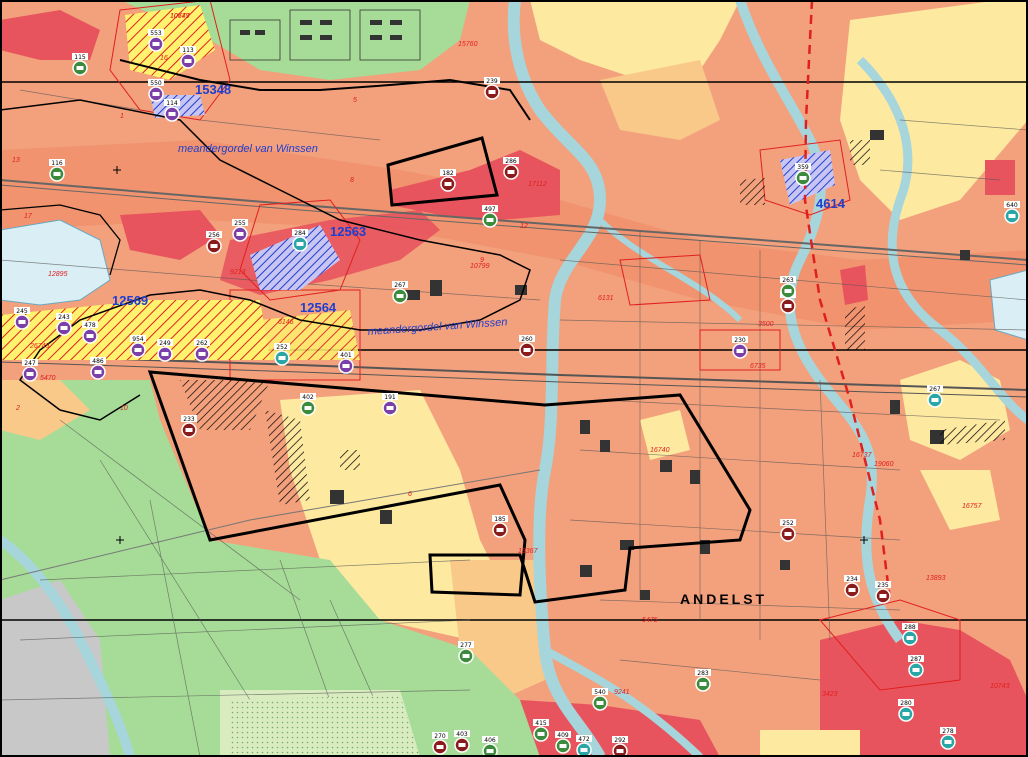 This screenshot has width=1028, height=757. I want to click on marker-label: 116, so click(57, 163).